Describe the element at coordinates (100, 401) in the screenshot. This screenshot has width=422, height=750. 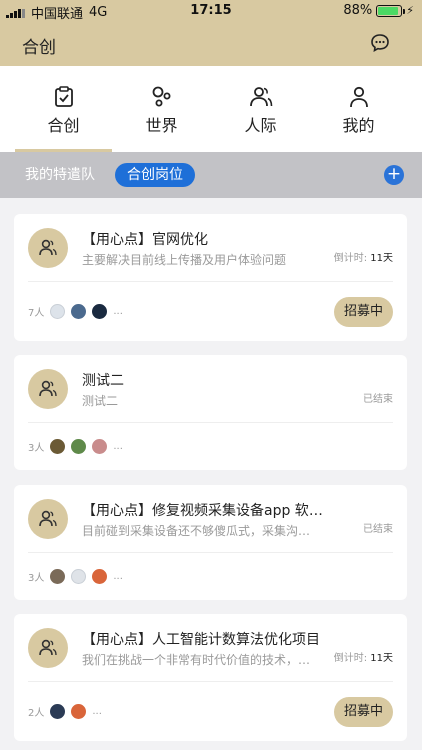
I see `card-subtitle: 测试二` at that location.